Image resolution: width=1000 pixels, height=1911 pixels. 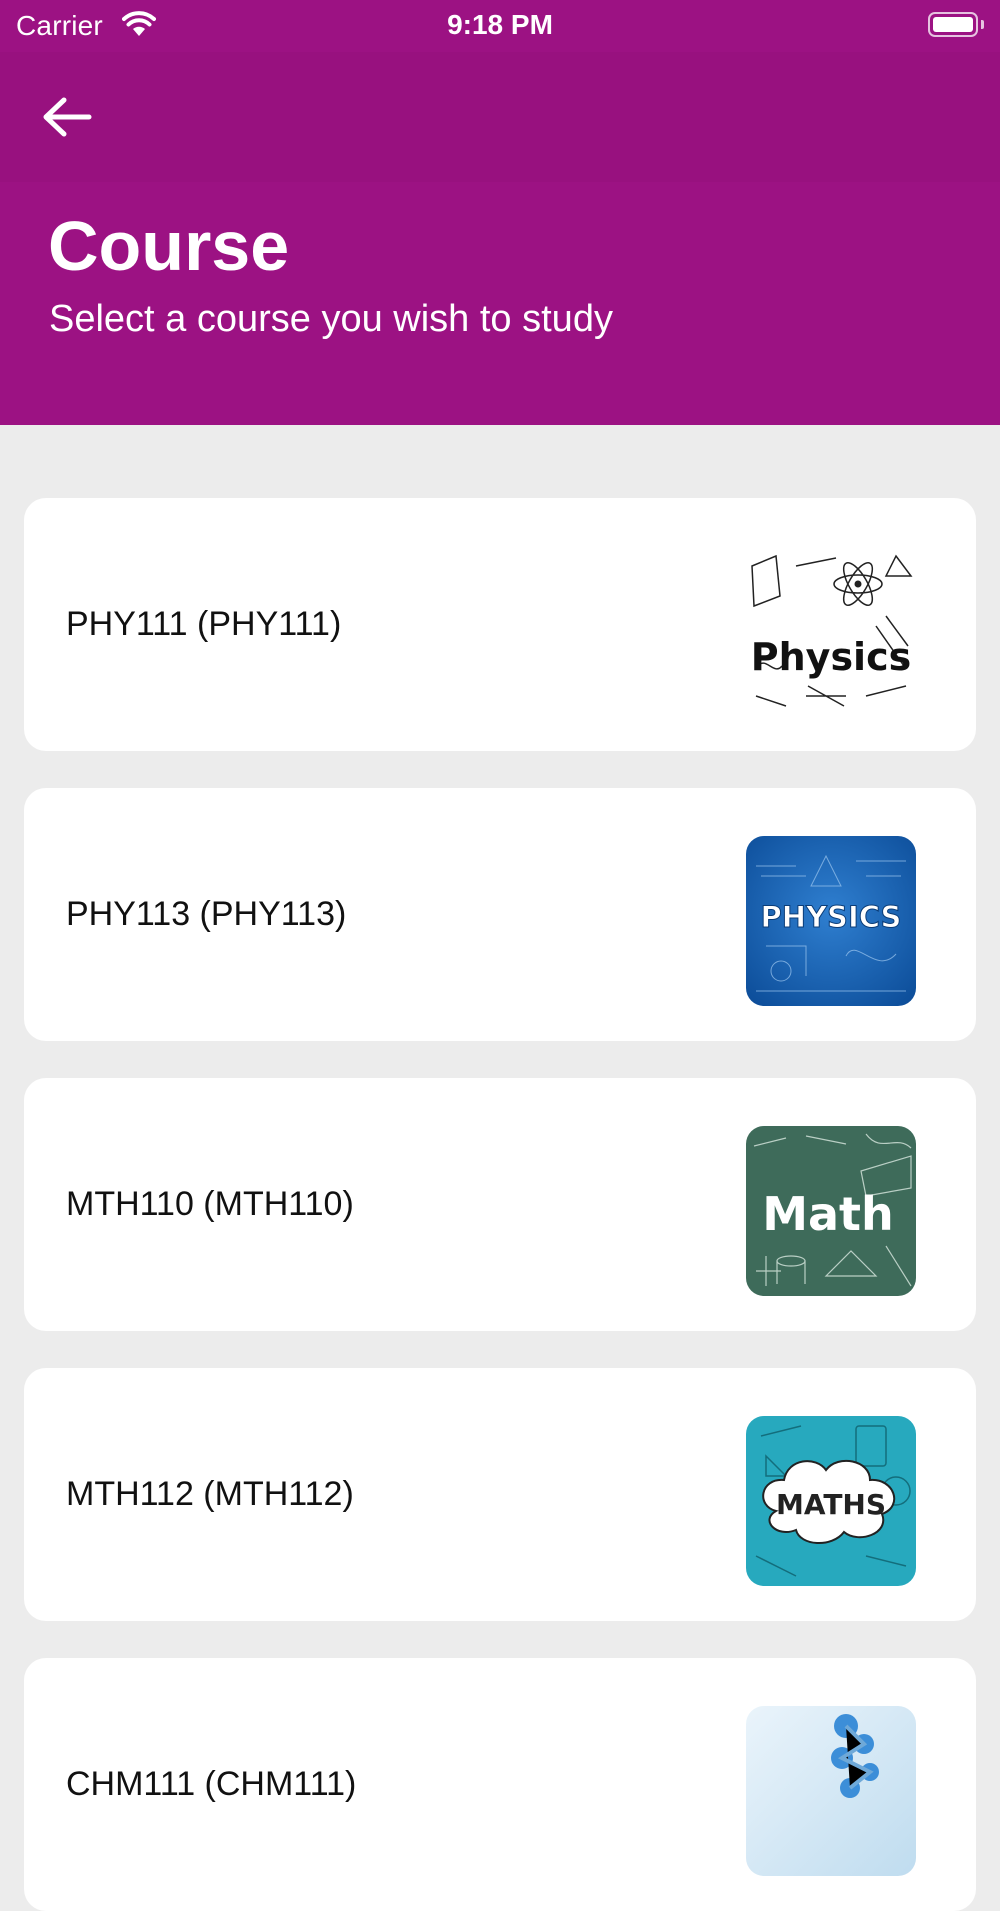 What do you see at coordinates (331, 319) in the screenshot?
I see `page-subtitle: Select a course you wish to study` at bounding box center [331, 319].